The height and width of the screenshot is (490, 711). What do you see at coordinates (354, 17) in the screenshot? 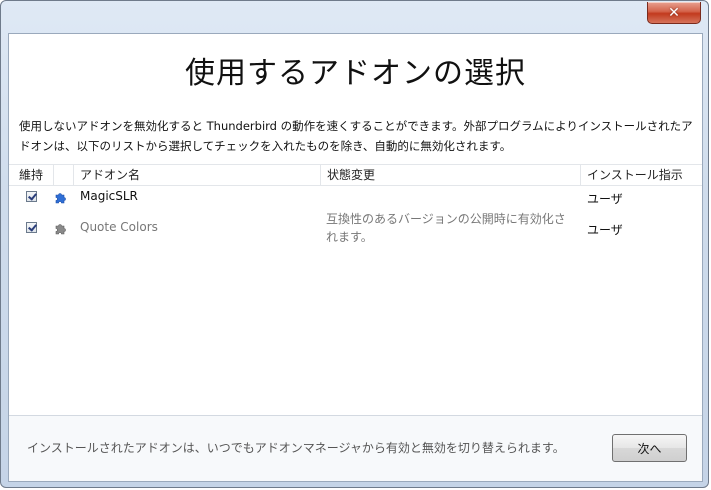
I see `title-bar: ✕` at bounding box center [354, 17].